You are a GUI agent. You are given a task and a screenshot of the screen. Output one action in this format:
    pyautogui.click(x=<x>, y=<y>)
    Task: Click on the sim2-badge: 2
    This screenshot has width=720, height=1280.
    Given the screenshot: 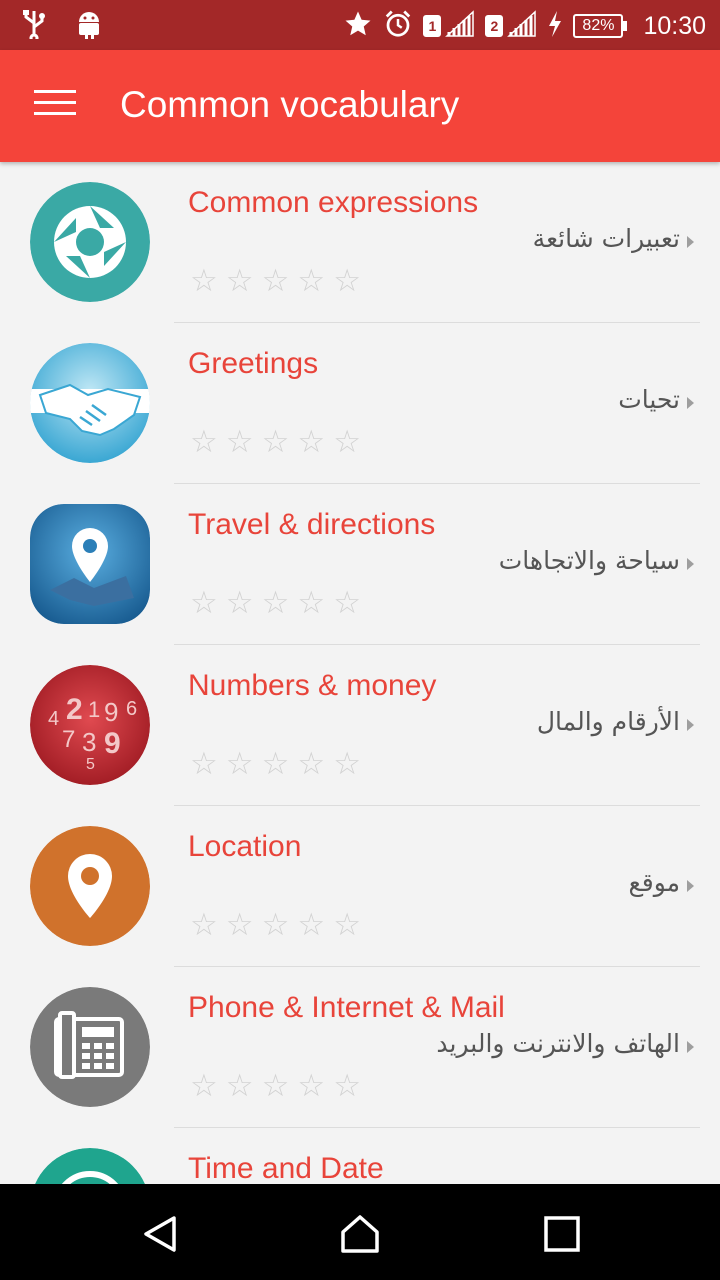 What is the action you would take?
    pyautogui.click(x=494, y=26)
    